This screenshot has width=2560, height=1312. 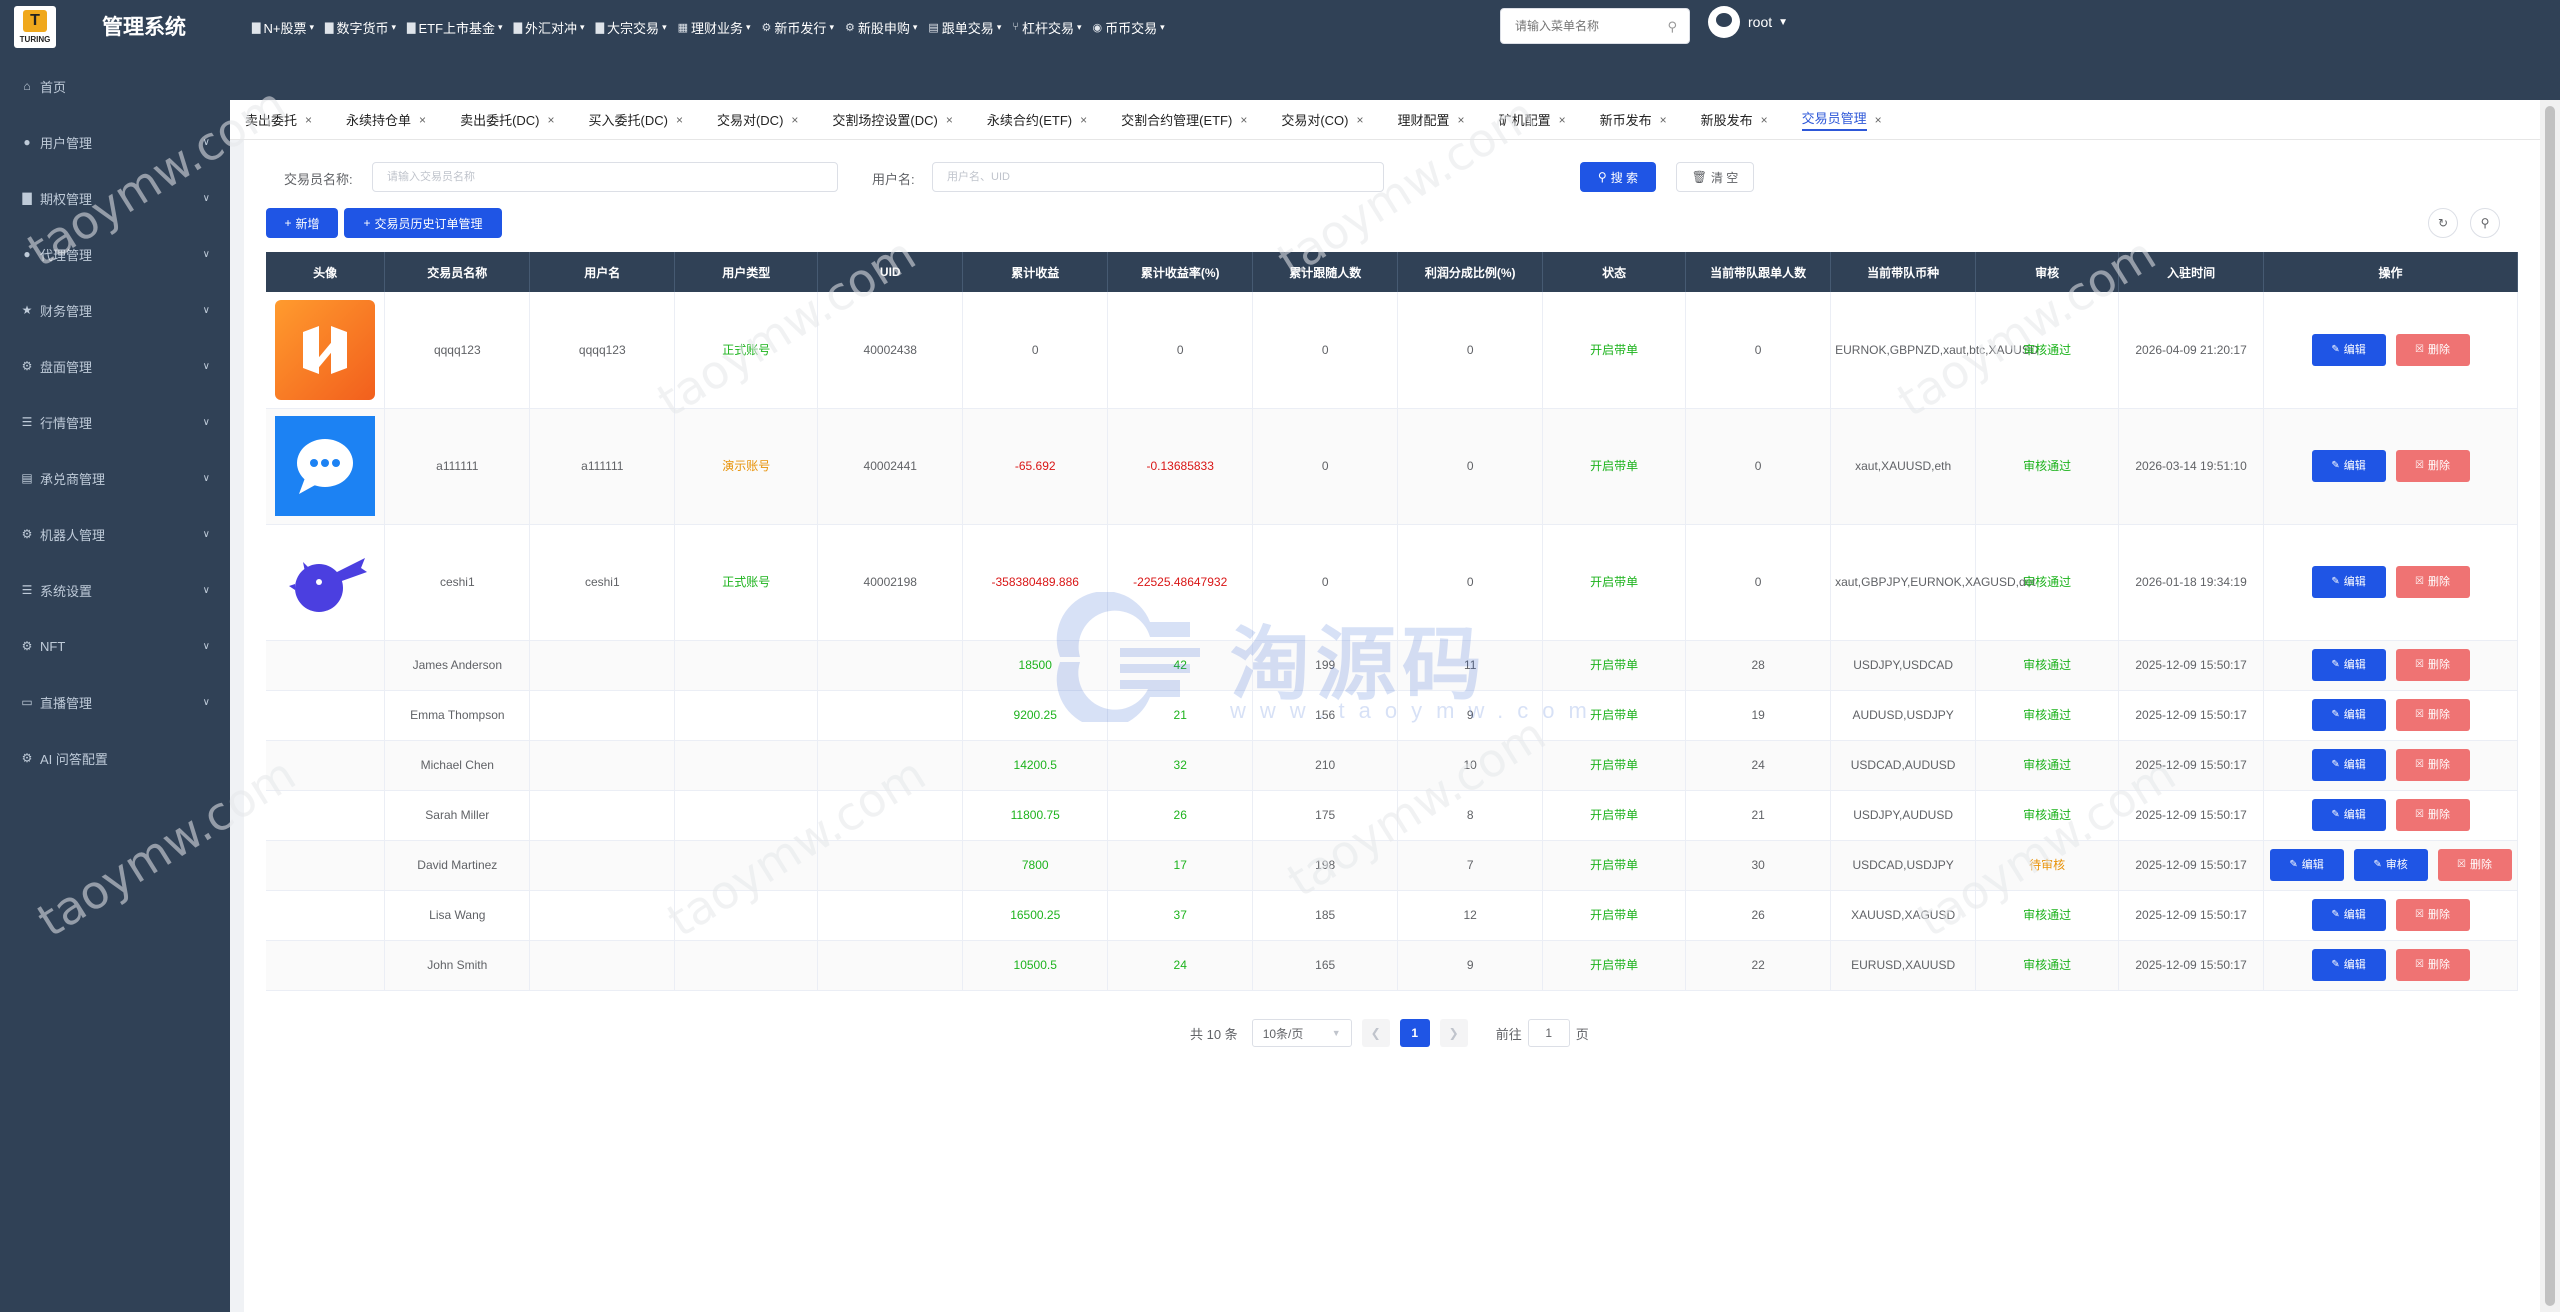 I want to click on tab-7: 交割合约管理(ETF) ×, so click(x=1184, y=119).